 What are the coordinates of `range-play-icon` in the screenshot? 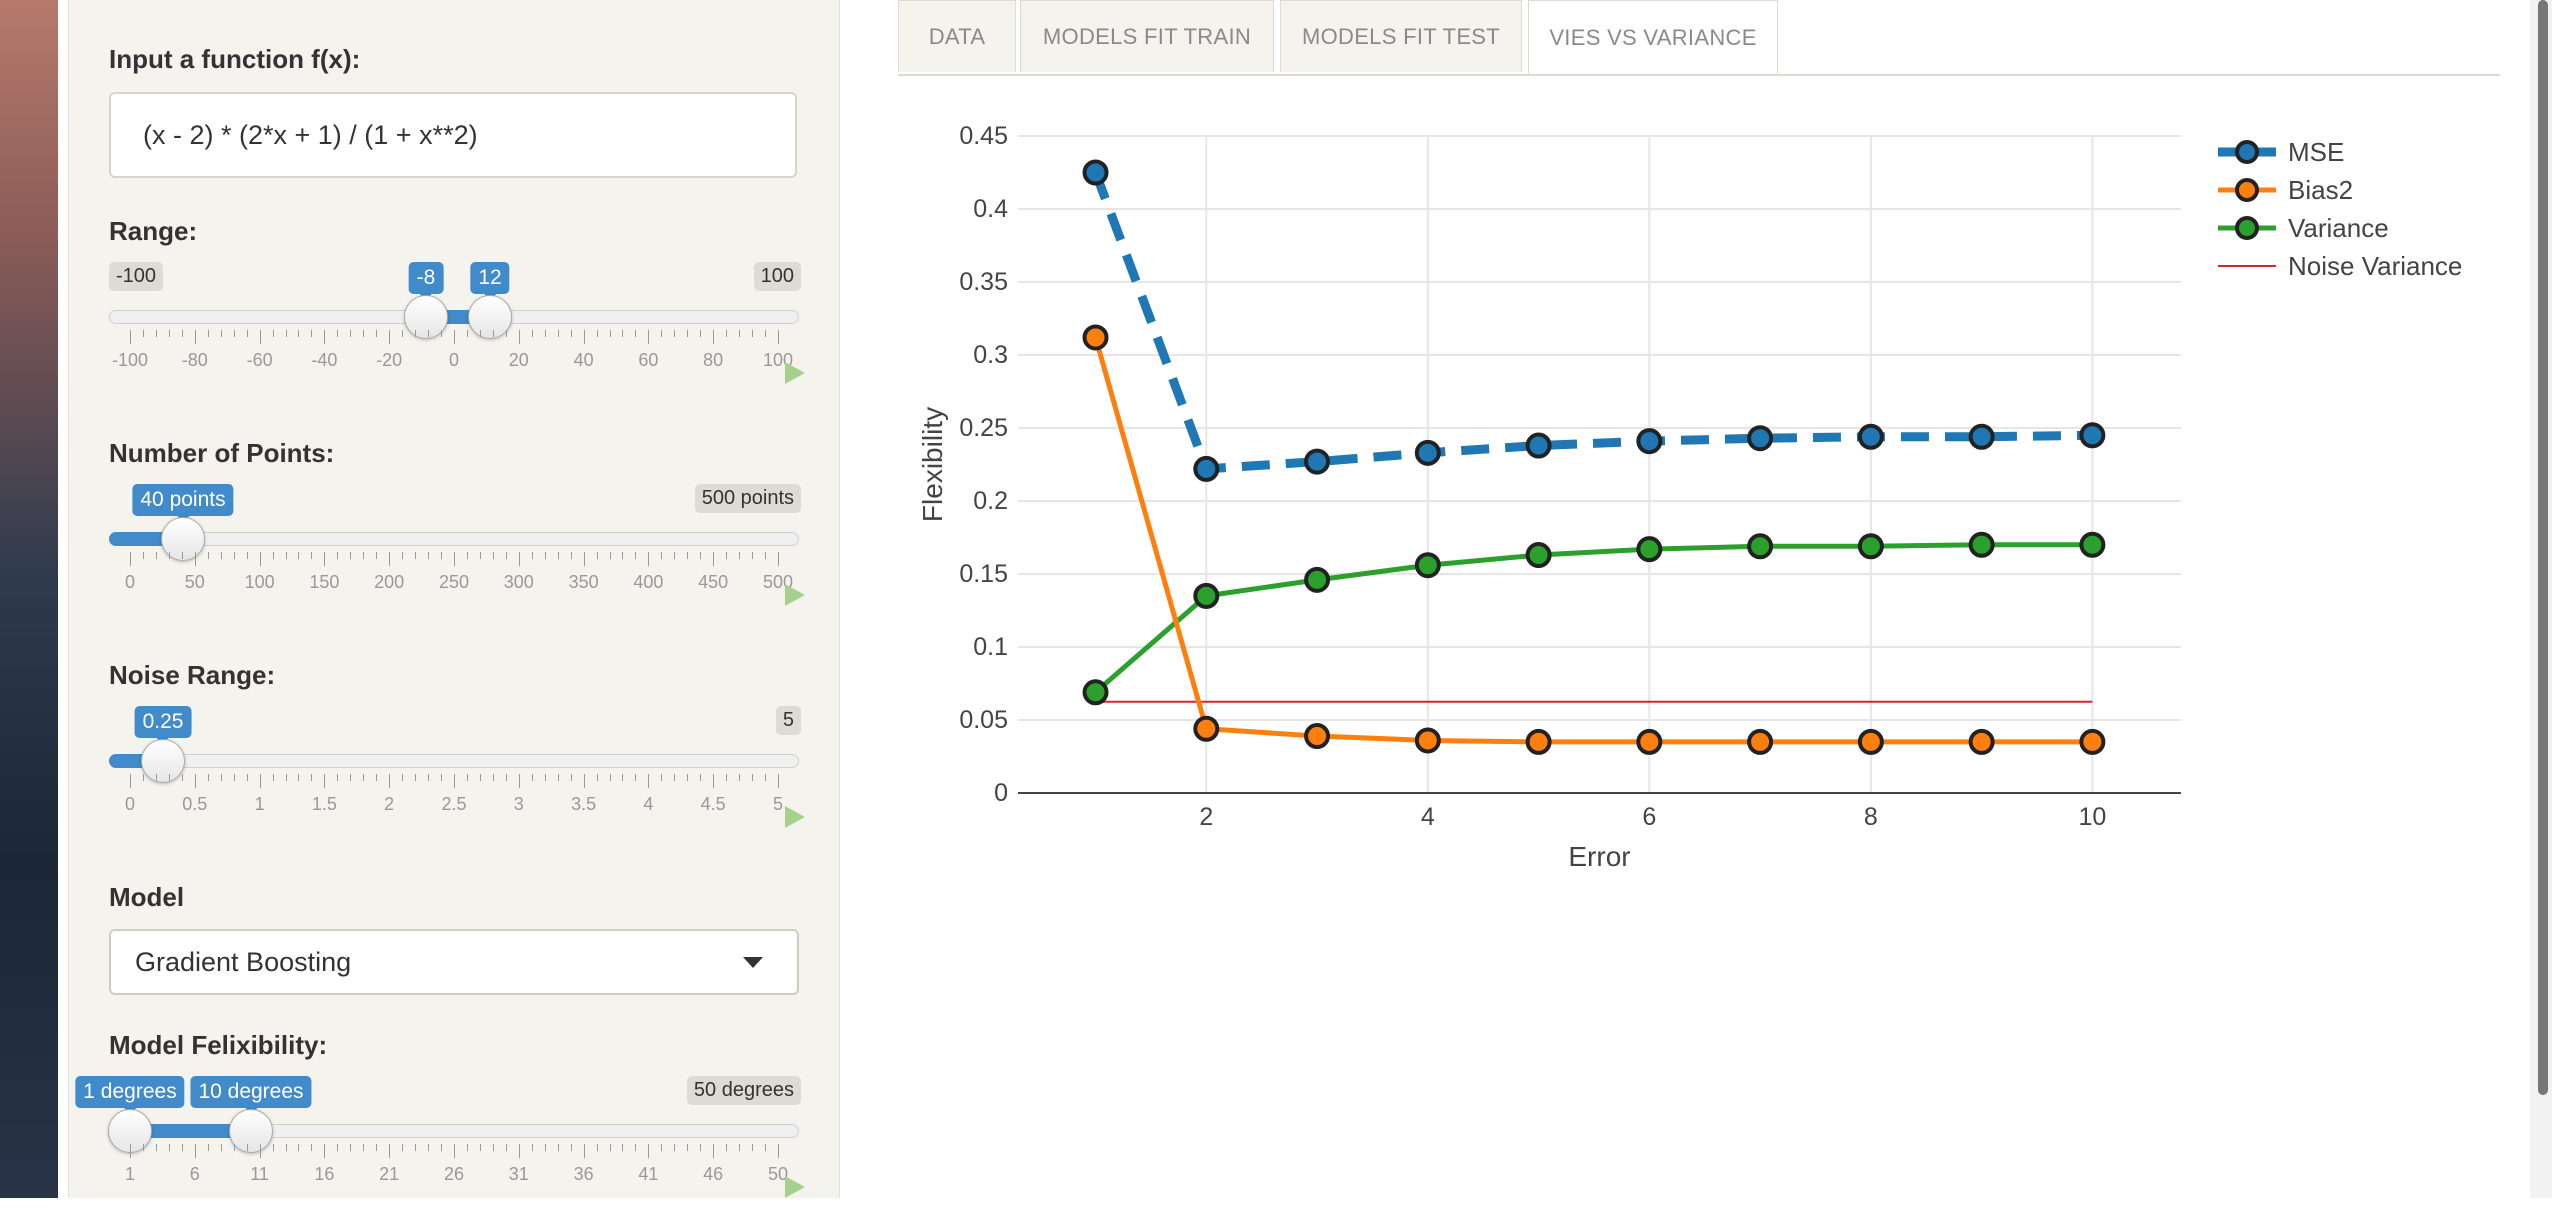 It's located at (795, 373).